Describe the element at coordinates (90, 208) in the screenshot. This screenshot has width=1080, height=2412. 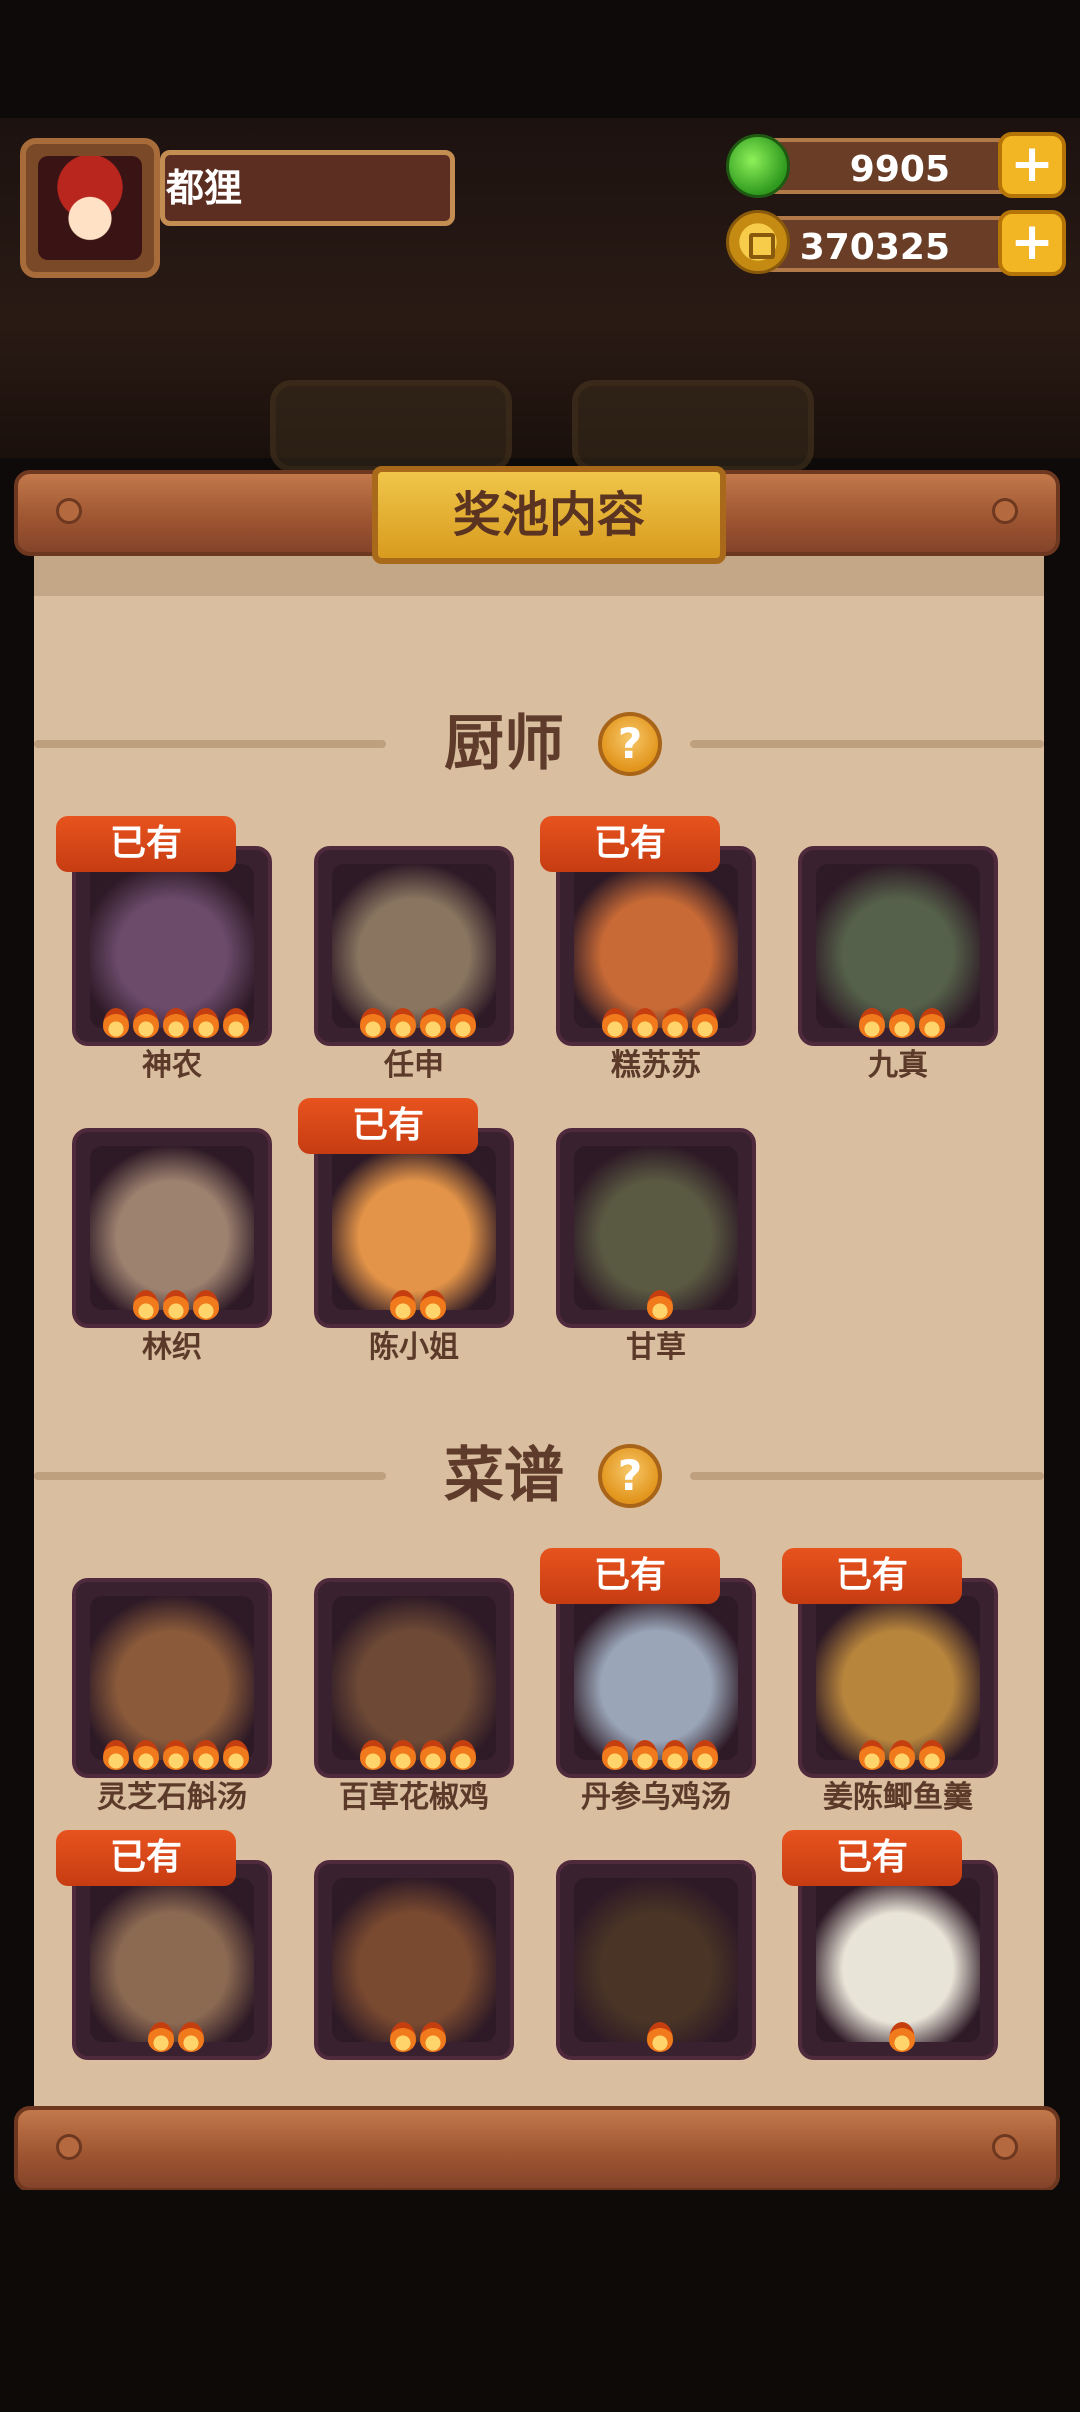
I see `player-avatar-button` at that location.